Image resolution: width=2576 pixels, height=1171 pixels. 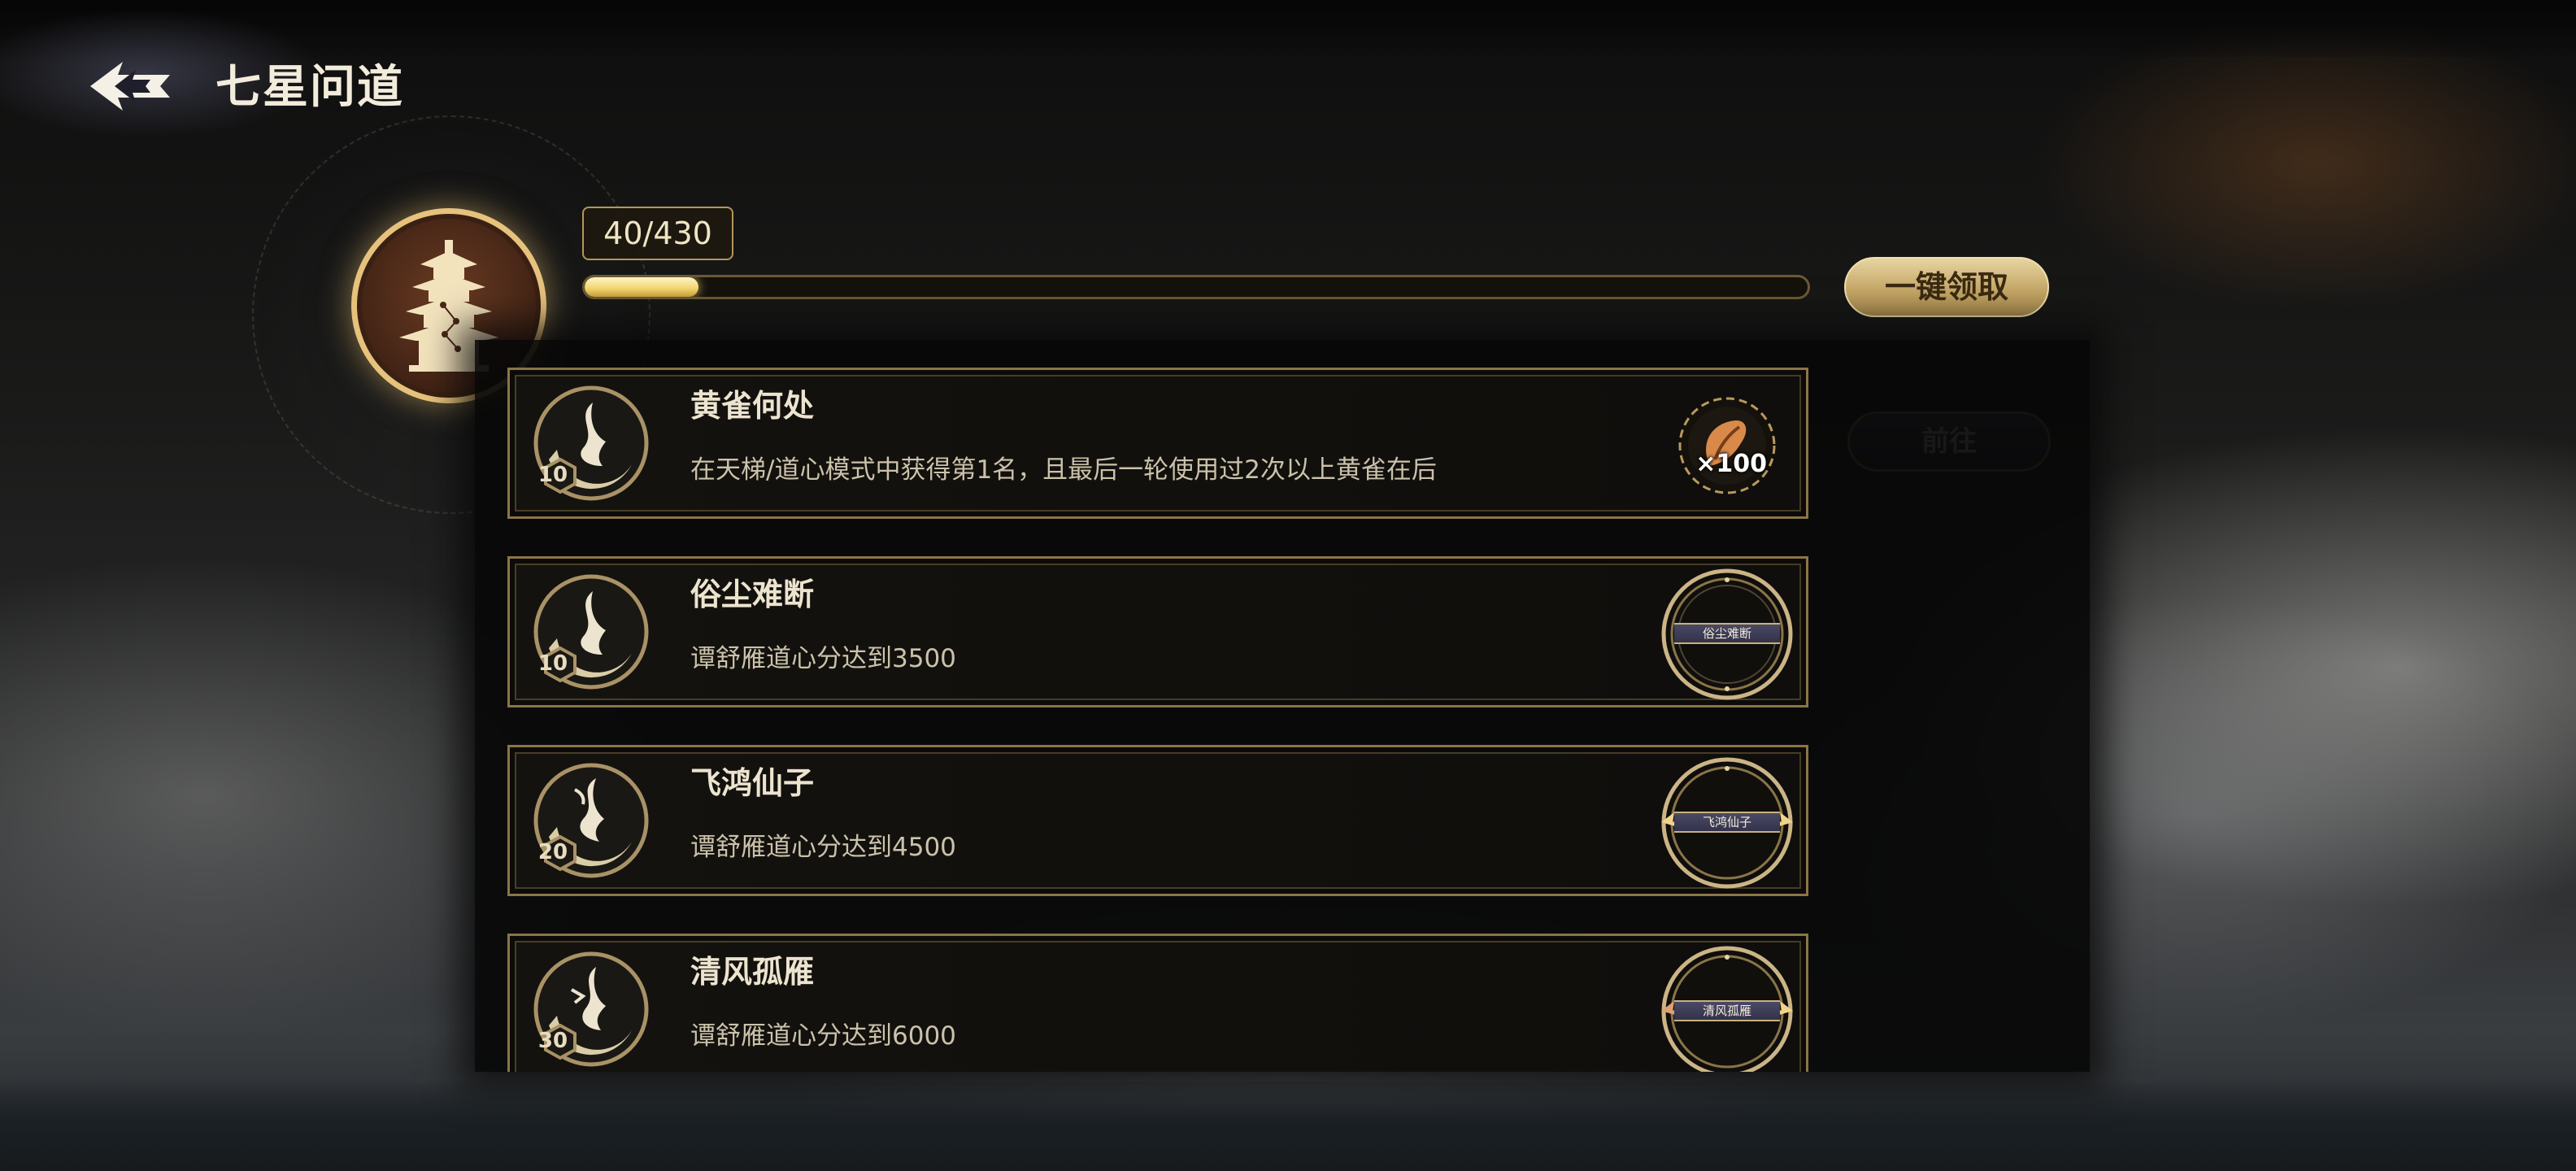 I want to click on frame-label: 飞鸿仙子, so click(x=1727, y=822).